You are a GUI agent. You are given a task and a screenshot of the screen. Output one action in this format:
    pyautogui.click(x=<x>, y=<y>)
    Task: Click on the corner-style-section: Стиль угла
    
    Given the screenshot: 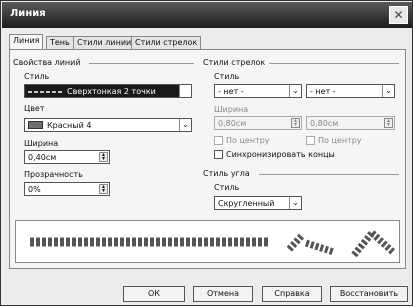 What is the action you would take?
    pyautogui.click(x=303, y=173)
    